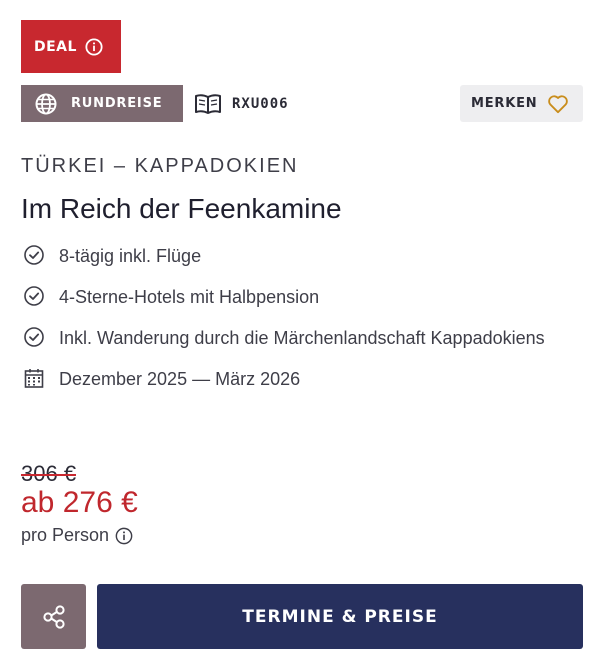 The height and width of the screenshot is (666, 598). I want to click on feature-text: 8-tägig inkl. Flüge, so click(130, 256).